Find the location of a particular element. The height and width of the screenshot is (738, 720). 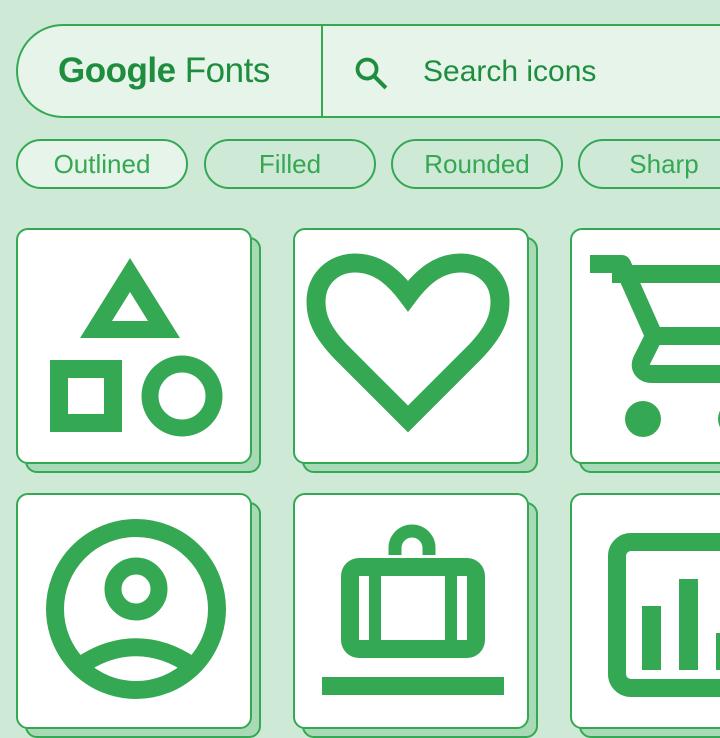

icon-card-category is located at coordinates (138, 350).